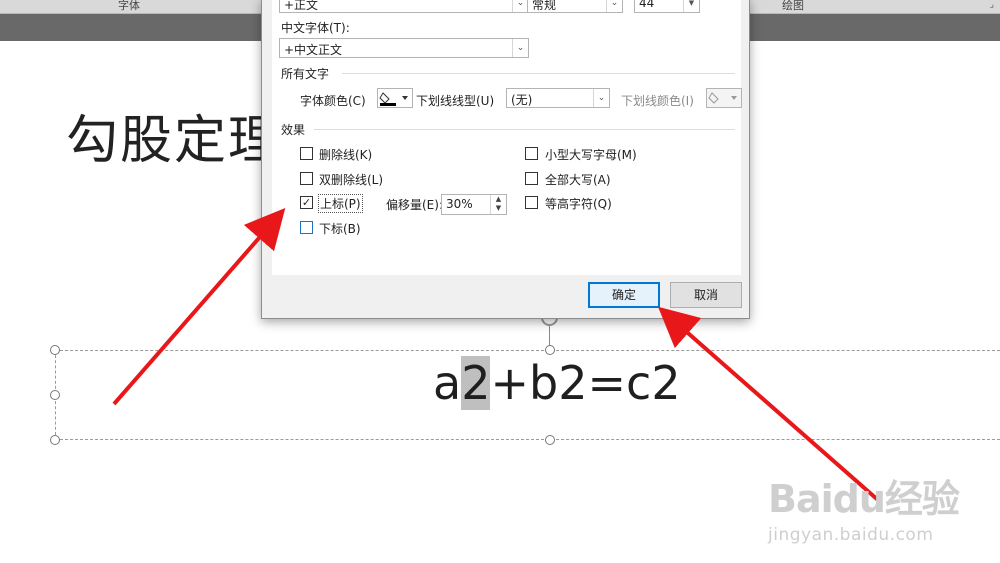 The image size is (1000, 563). I want to click on baidu-watermark: Baidu经验 jingyan.baidu.com, so click(864, 506).